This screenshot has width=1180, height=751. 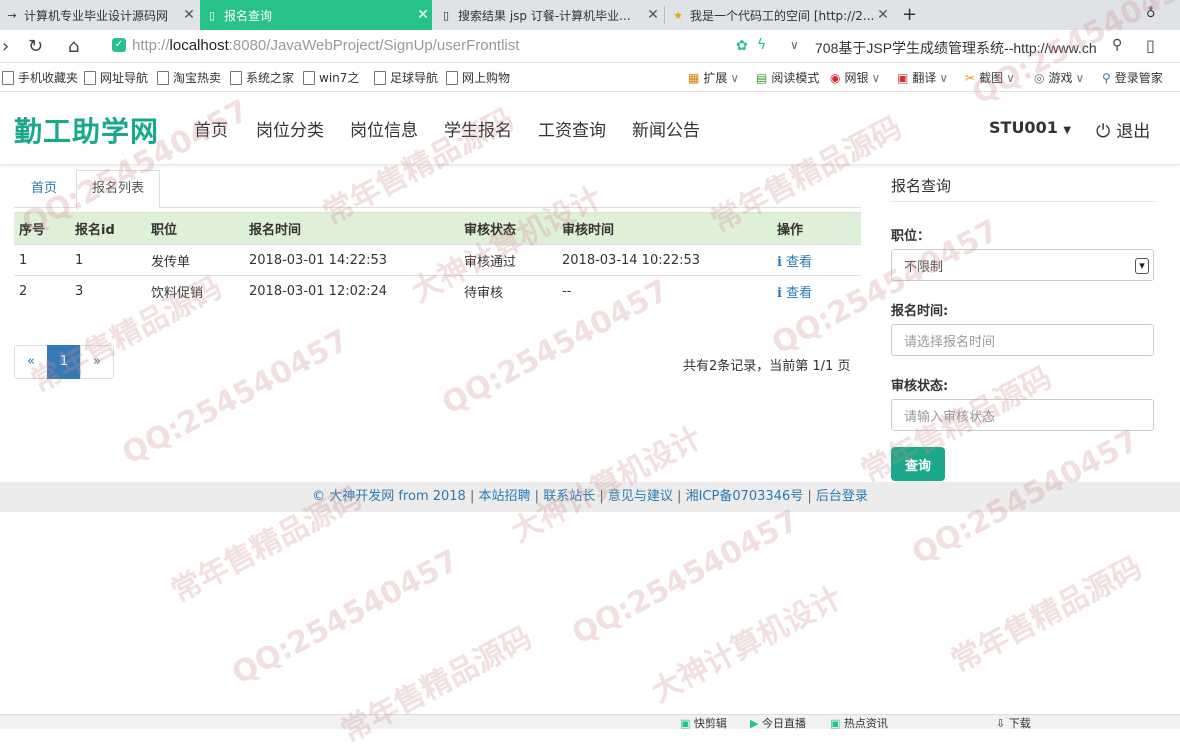 I want to click on search-icon: ⚲, so click(x=1117, y=45).